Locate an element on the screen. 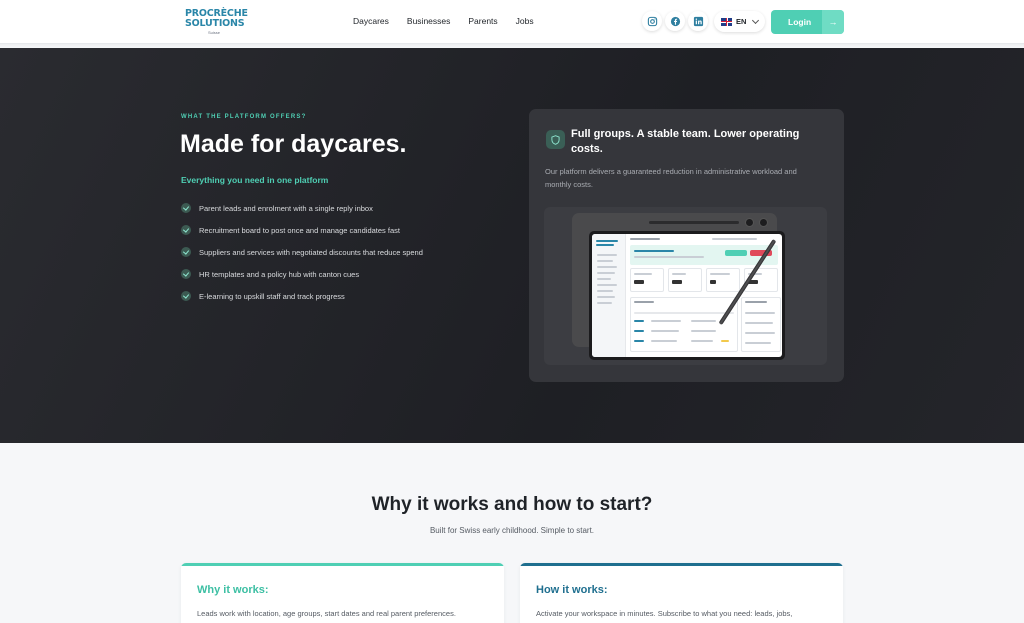 This screenshot has height=623, width=1024. dashboard-mockup is located at coordinates (687, 295).